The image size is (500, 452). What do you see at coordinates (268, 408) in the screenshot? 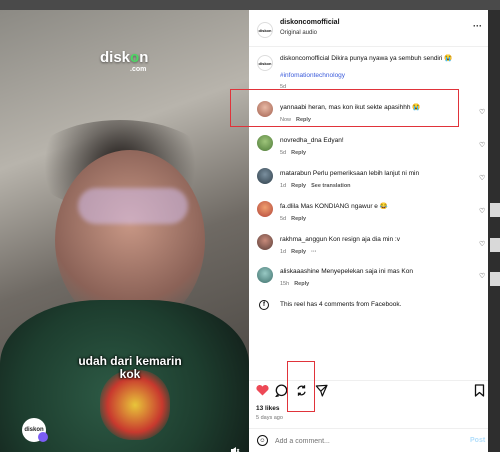
I see `likes-count: 13 likes` at bounding box center [268, 408].